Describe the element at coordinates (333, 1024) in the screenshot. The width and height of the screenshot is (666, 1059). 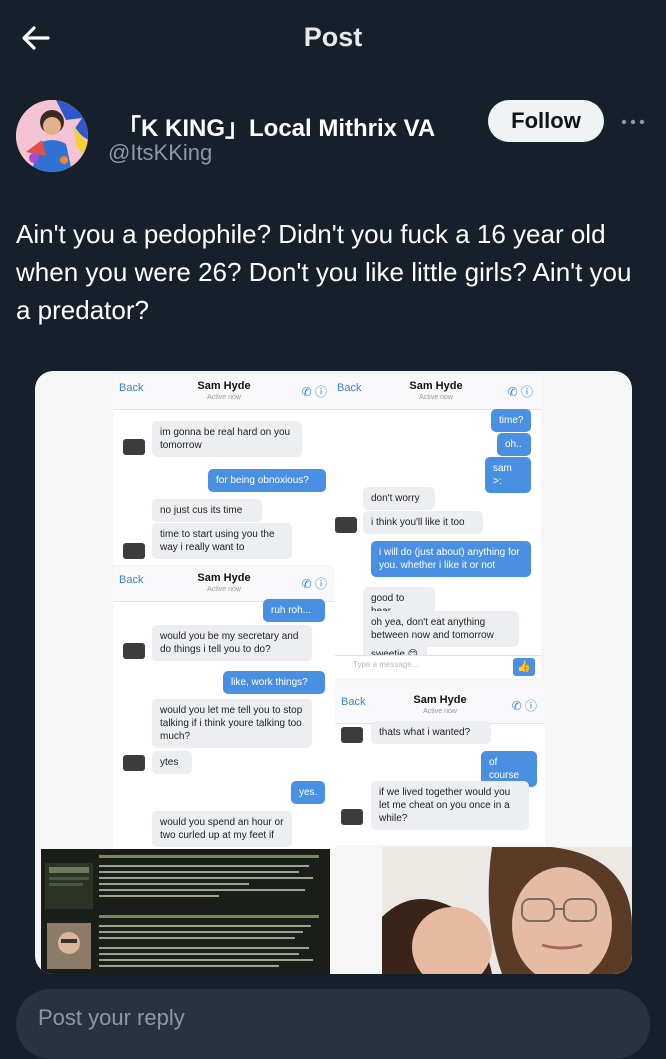
I see `reply-input: Post your reply` at that location.